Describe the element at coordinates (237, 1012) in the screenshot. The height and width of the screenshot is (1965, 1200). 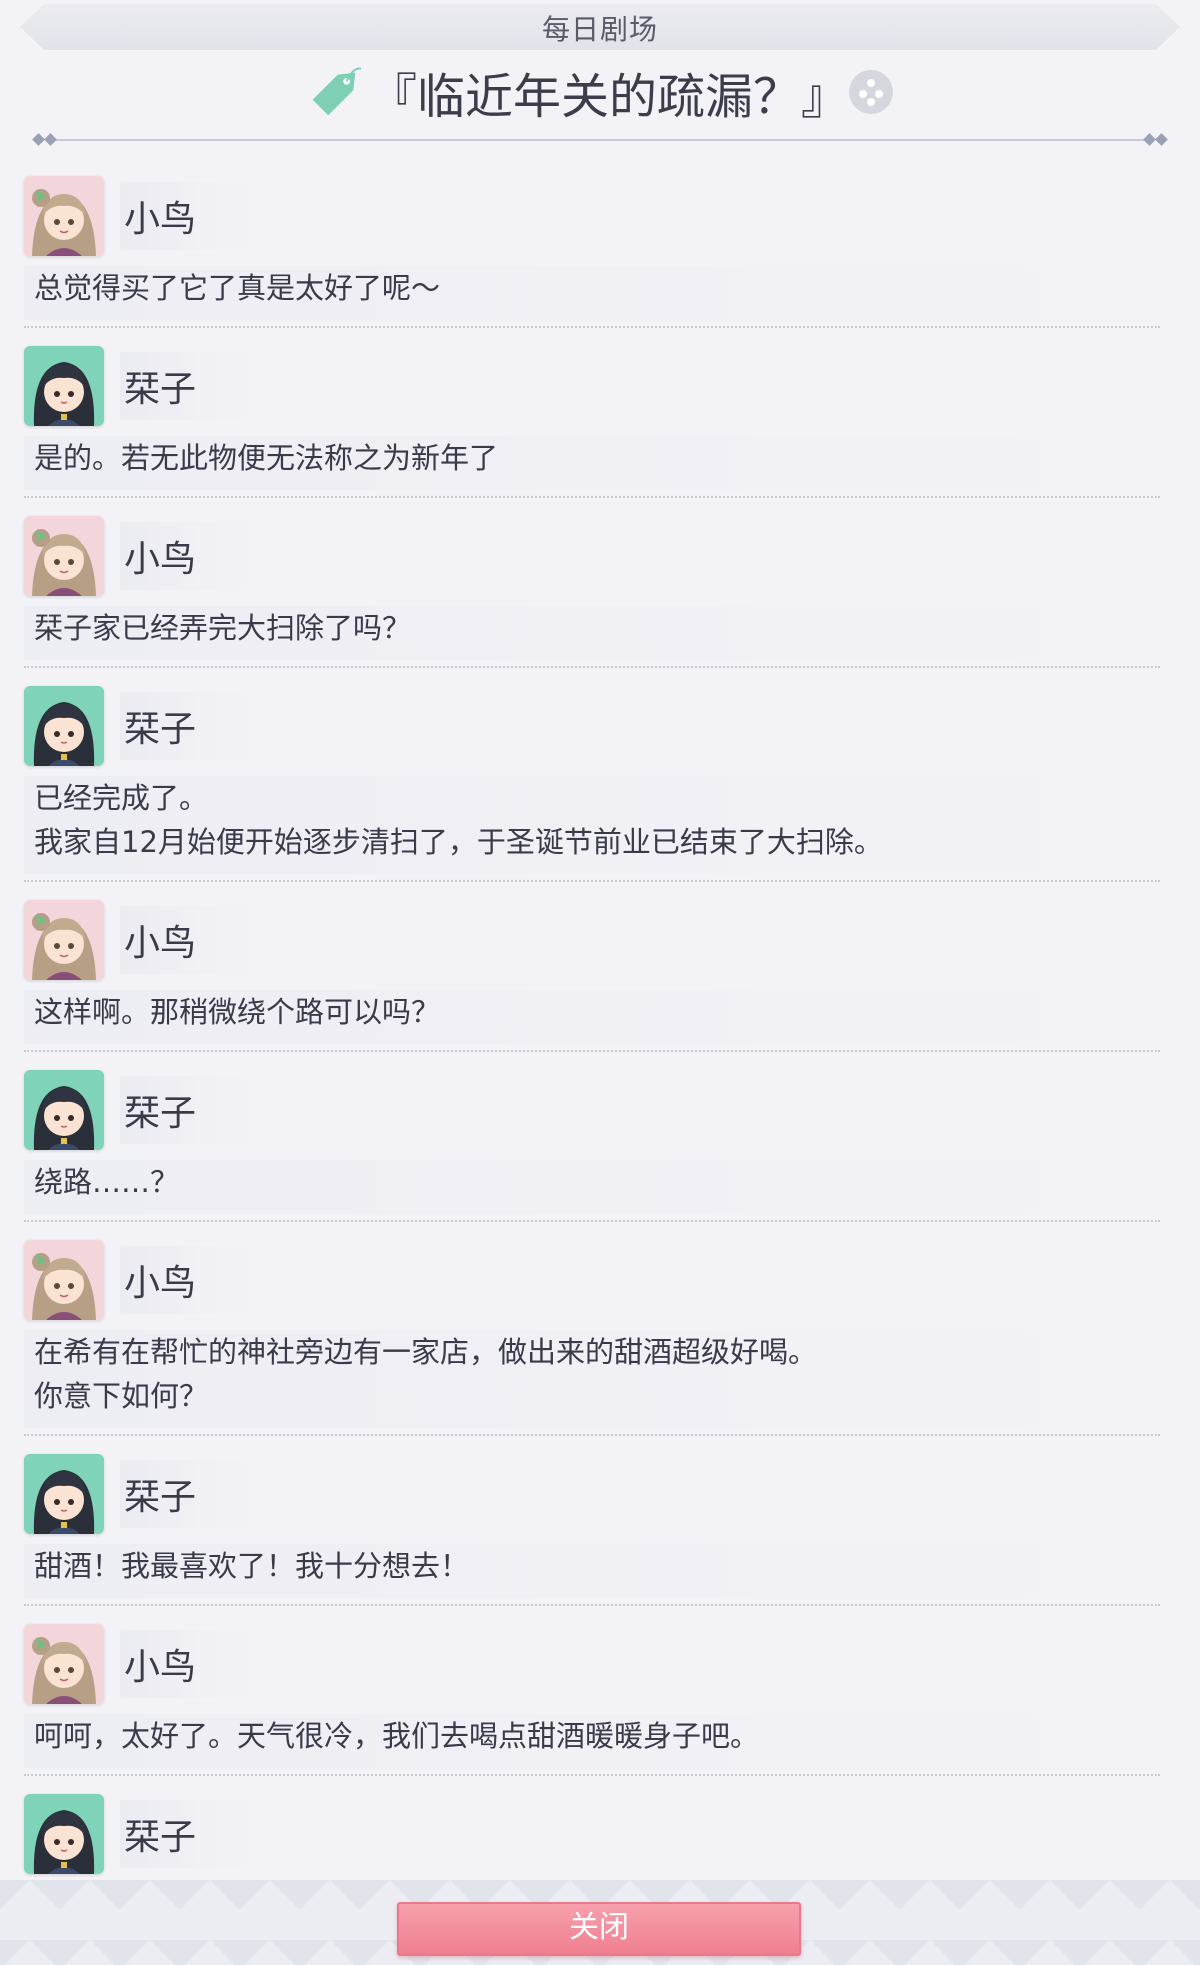
I see `dialogue-line: 这样啊。那稍微绕个路可以吗？` at that location.